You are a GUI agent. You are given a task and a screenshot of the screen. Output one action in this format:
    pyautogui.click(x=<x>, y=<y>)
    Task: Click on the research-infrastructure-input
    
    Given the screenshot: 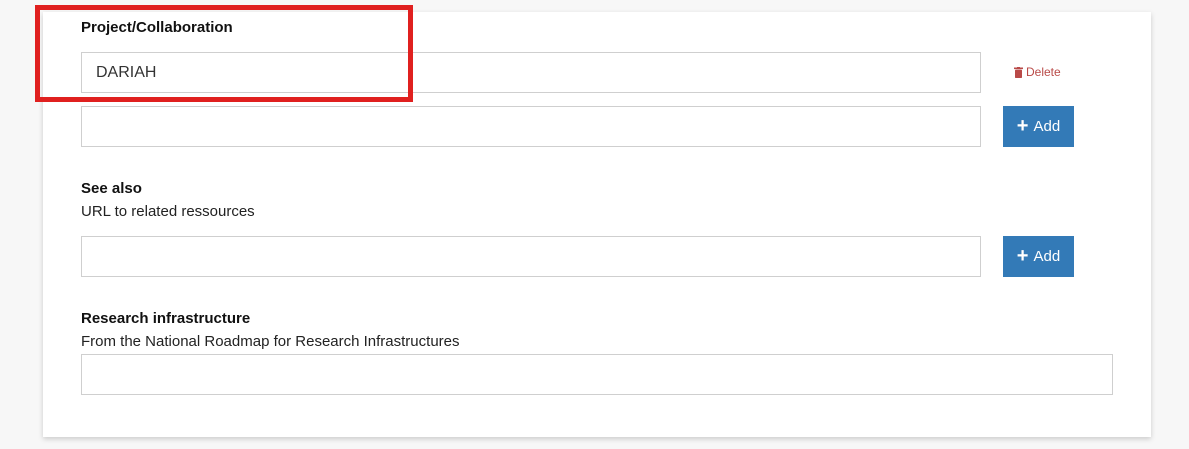 What is the action you would take?
    pyautogui.click(x=597, y=374)
    